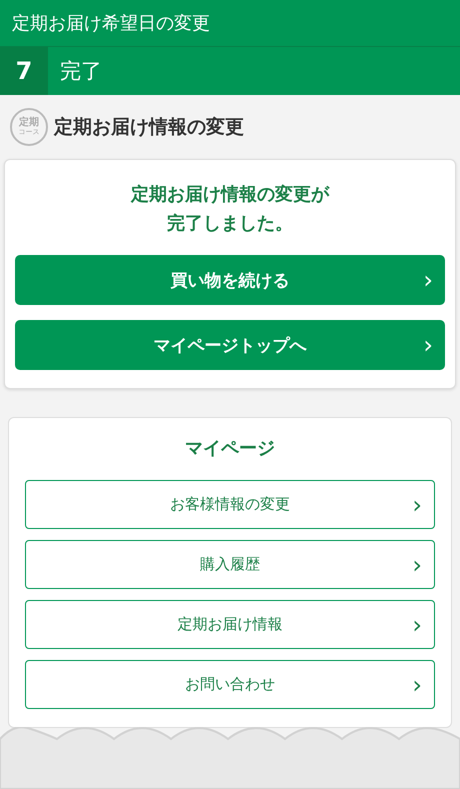 The image size is (460, 789). Describe the element at coordinates (230, 448) in the screenshot. I see `mypage-title: マイページ` at that location.